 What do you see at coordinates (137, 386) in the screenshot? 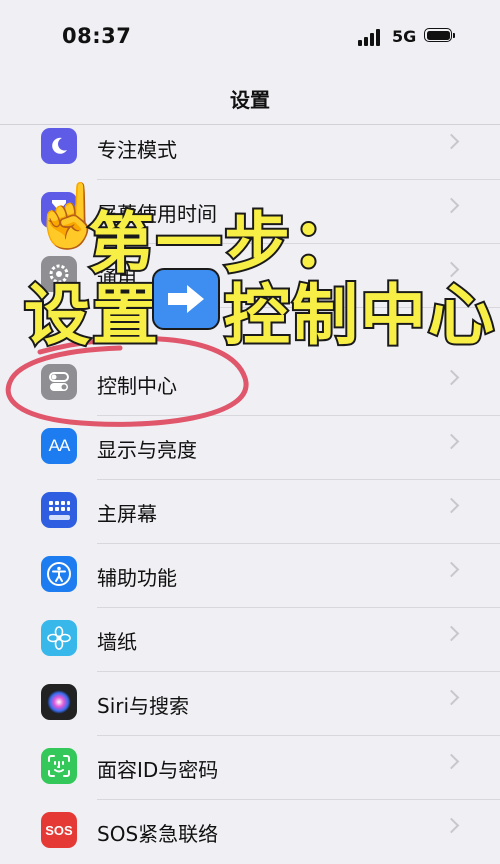
I see `settings-row-label: 控制中心` at bounding box center [137, 386].